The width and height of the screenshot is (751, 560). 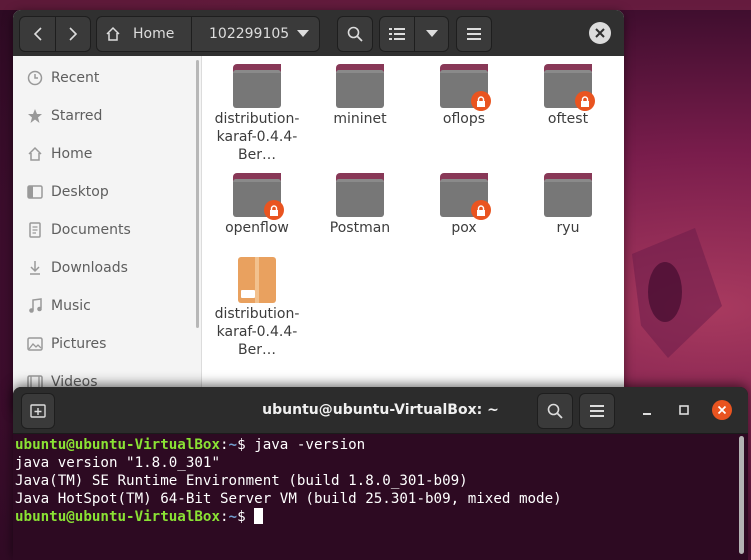 What do you see at coordinates (72, 154) in the screenshot?
I see `sidebar-item-label: Home` at bounding box center [72, 154].